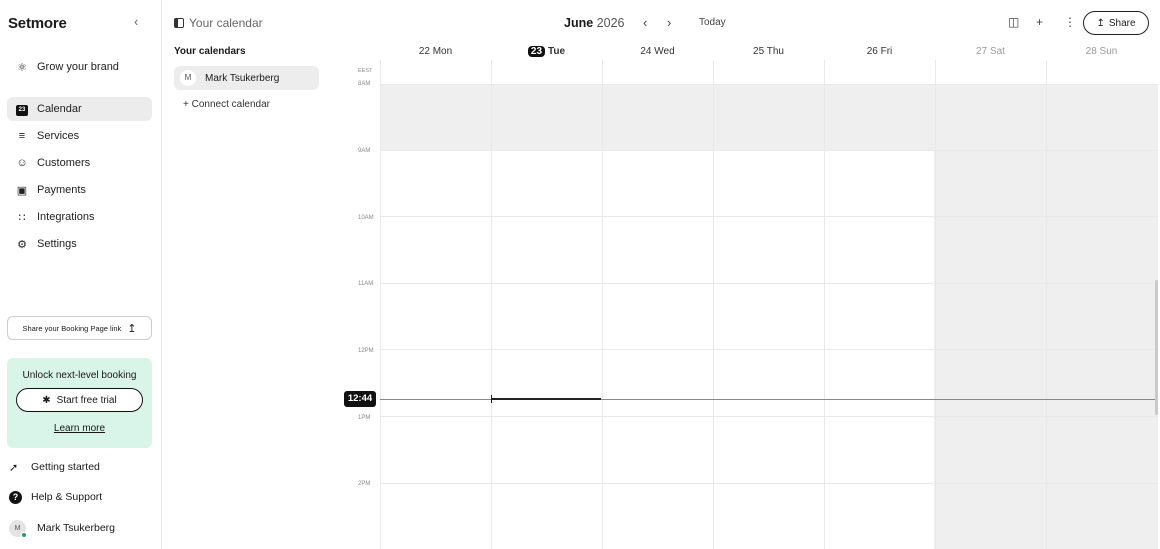  What do you see at coordinates (72, 328) in the screenshot?
I see `share-booking-label: Share your Booking Page link` at bounding box center [72, 328].